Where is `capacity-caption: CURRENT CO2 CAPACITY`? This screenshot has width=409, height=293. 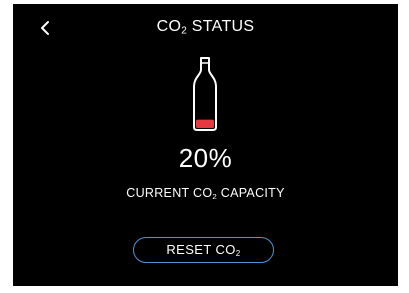 capacity-caption: CURRENT CO2 CAPACITY is located at coordinates (205, 193).